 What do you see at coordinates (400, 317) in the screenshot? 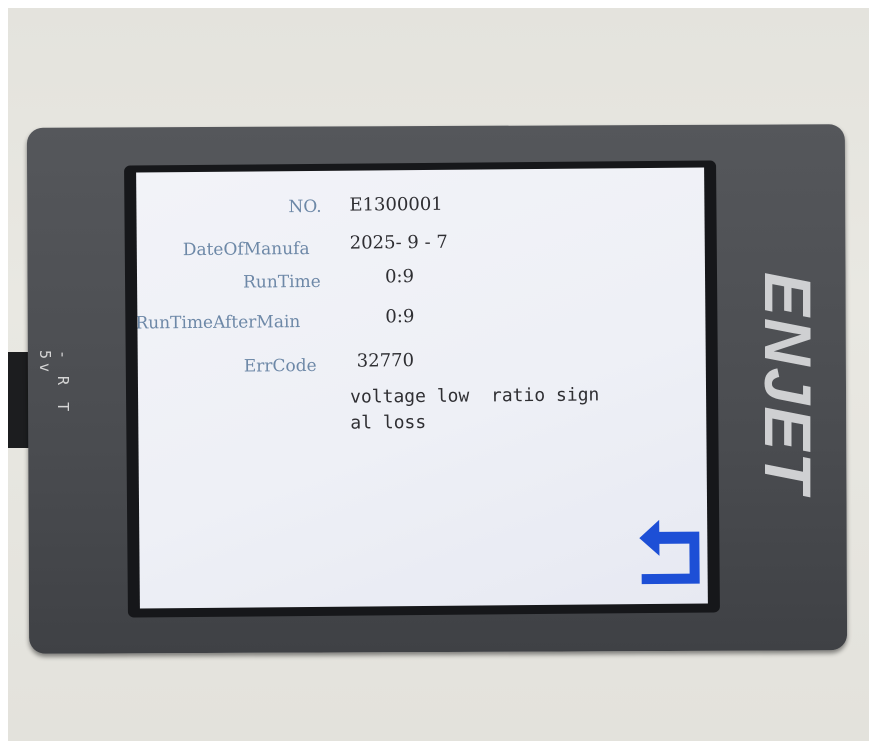
I see `field-value-runtime-after-main: 0:9` at bounding box center [400, 317].